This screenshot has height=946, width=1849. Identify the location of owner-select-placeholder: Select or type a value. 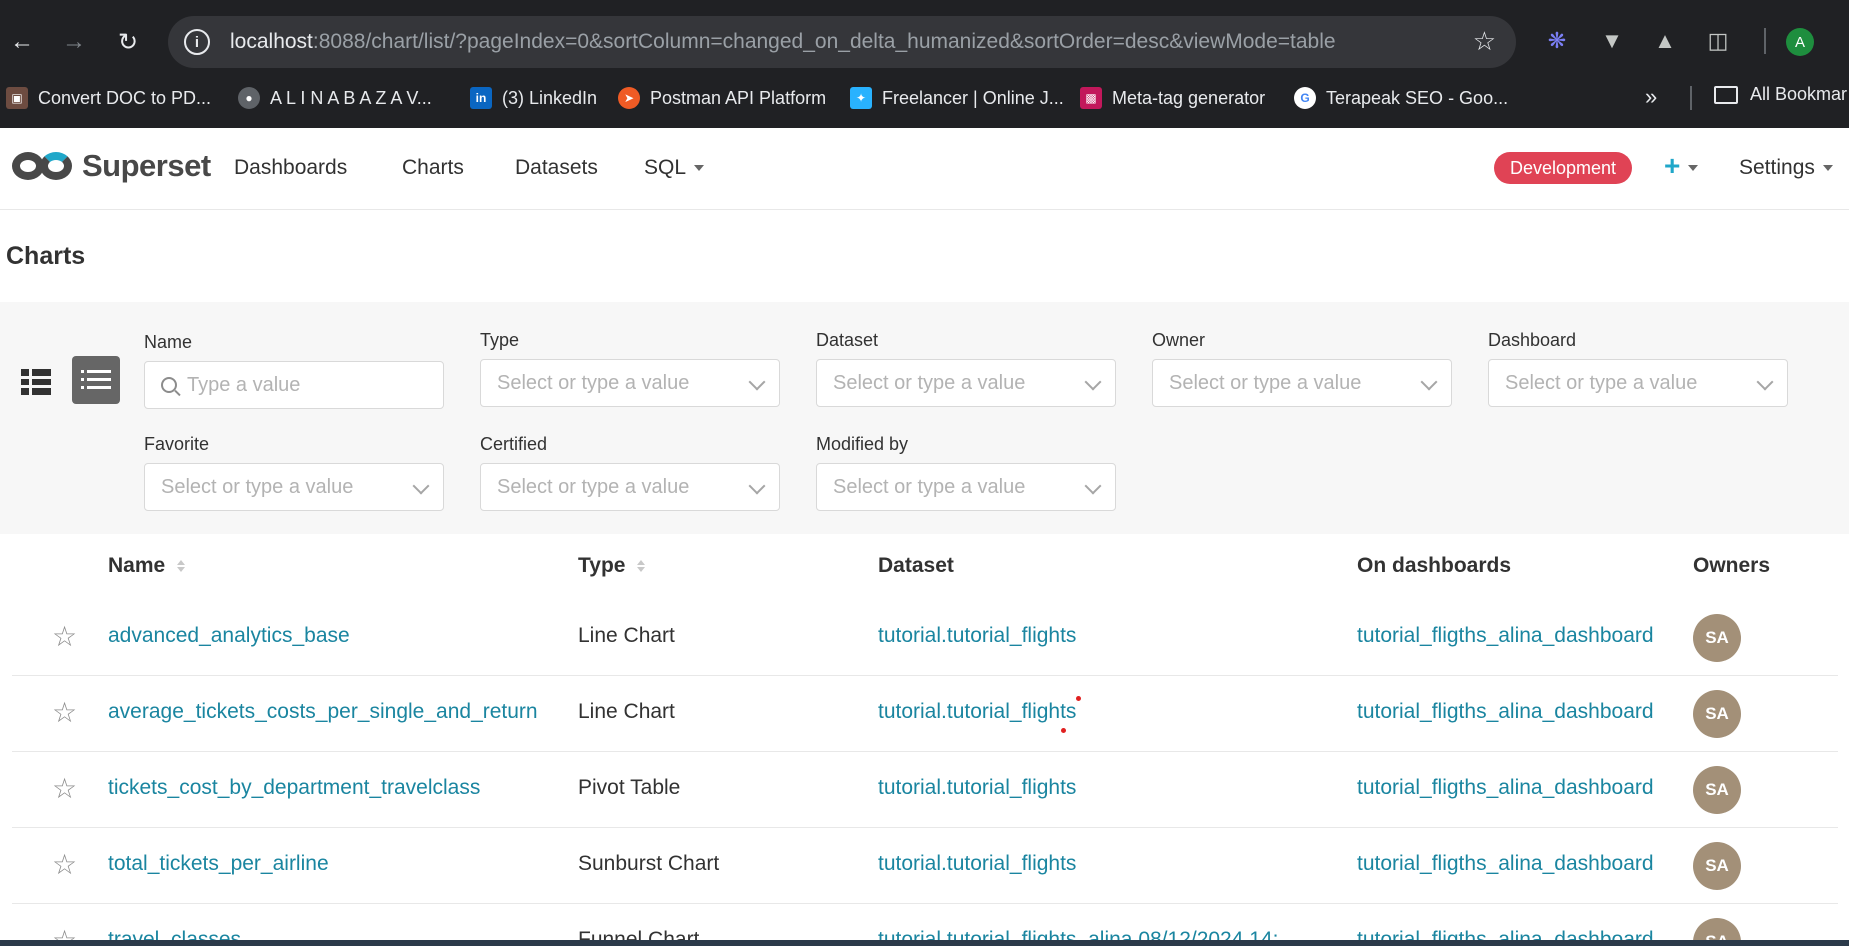
(1265, 382).